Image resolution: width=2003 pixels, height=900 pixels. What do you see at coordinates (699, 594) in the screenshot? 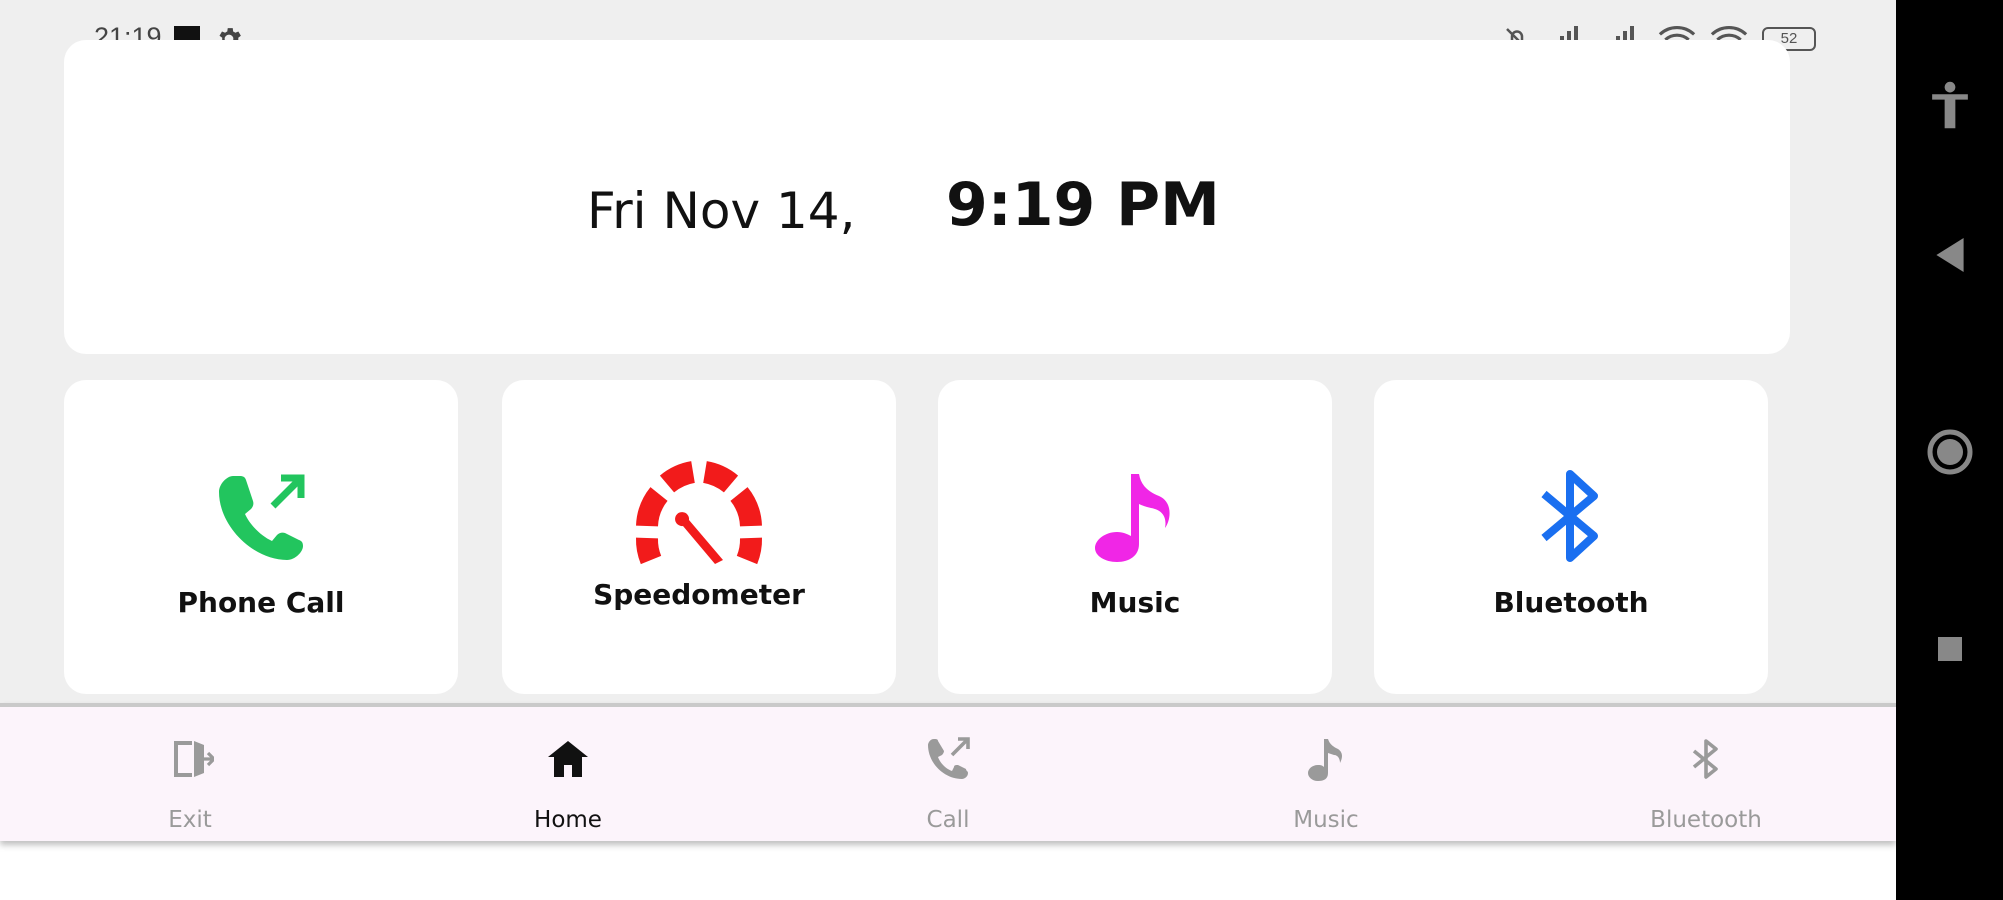
I see `tile-label: Speedometer` at bounding box center [699, 594].